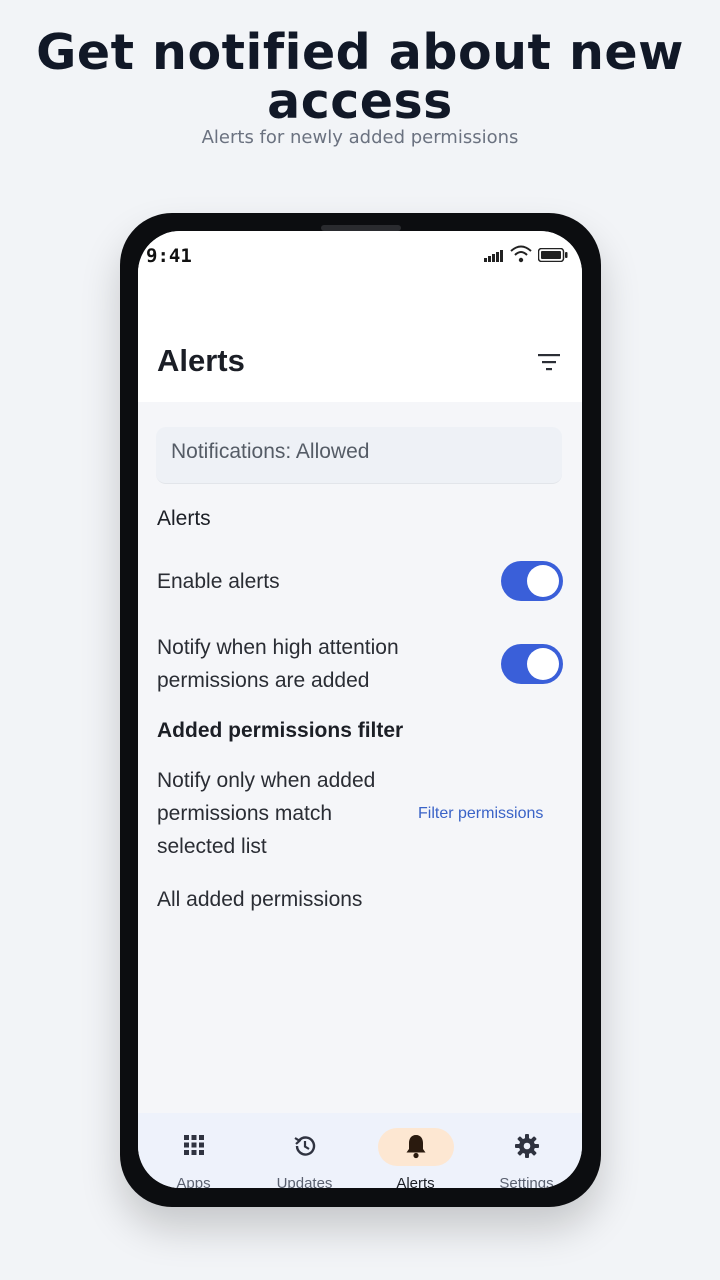 The width and height of the screenshot is (720, 1280). I want to click on notify-high-attention-line1: Notify when high attention, so click(278, 647).